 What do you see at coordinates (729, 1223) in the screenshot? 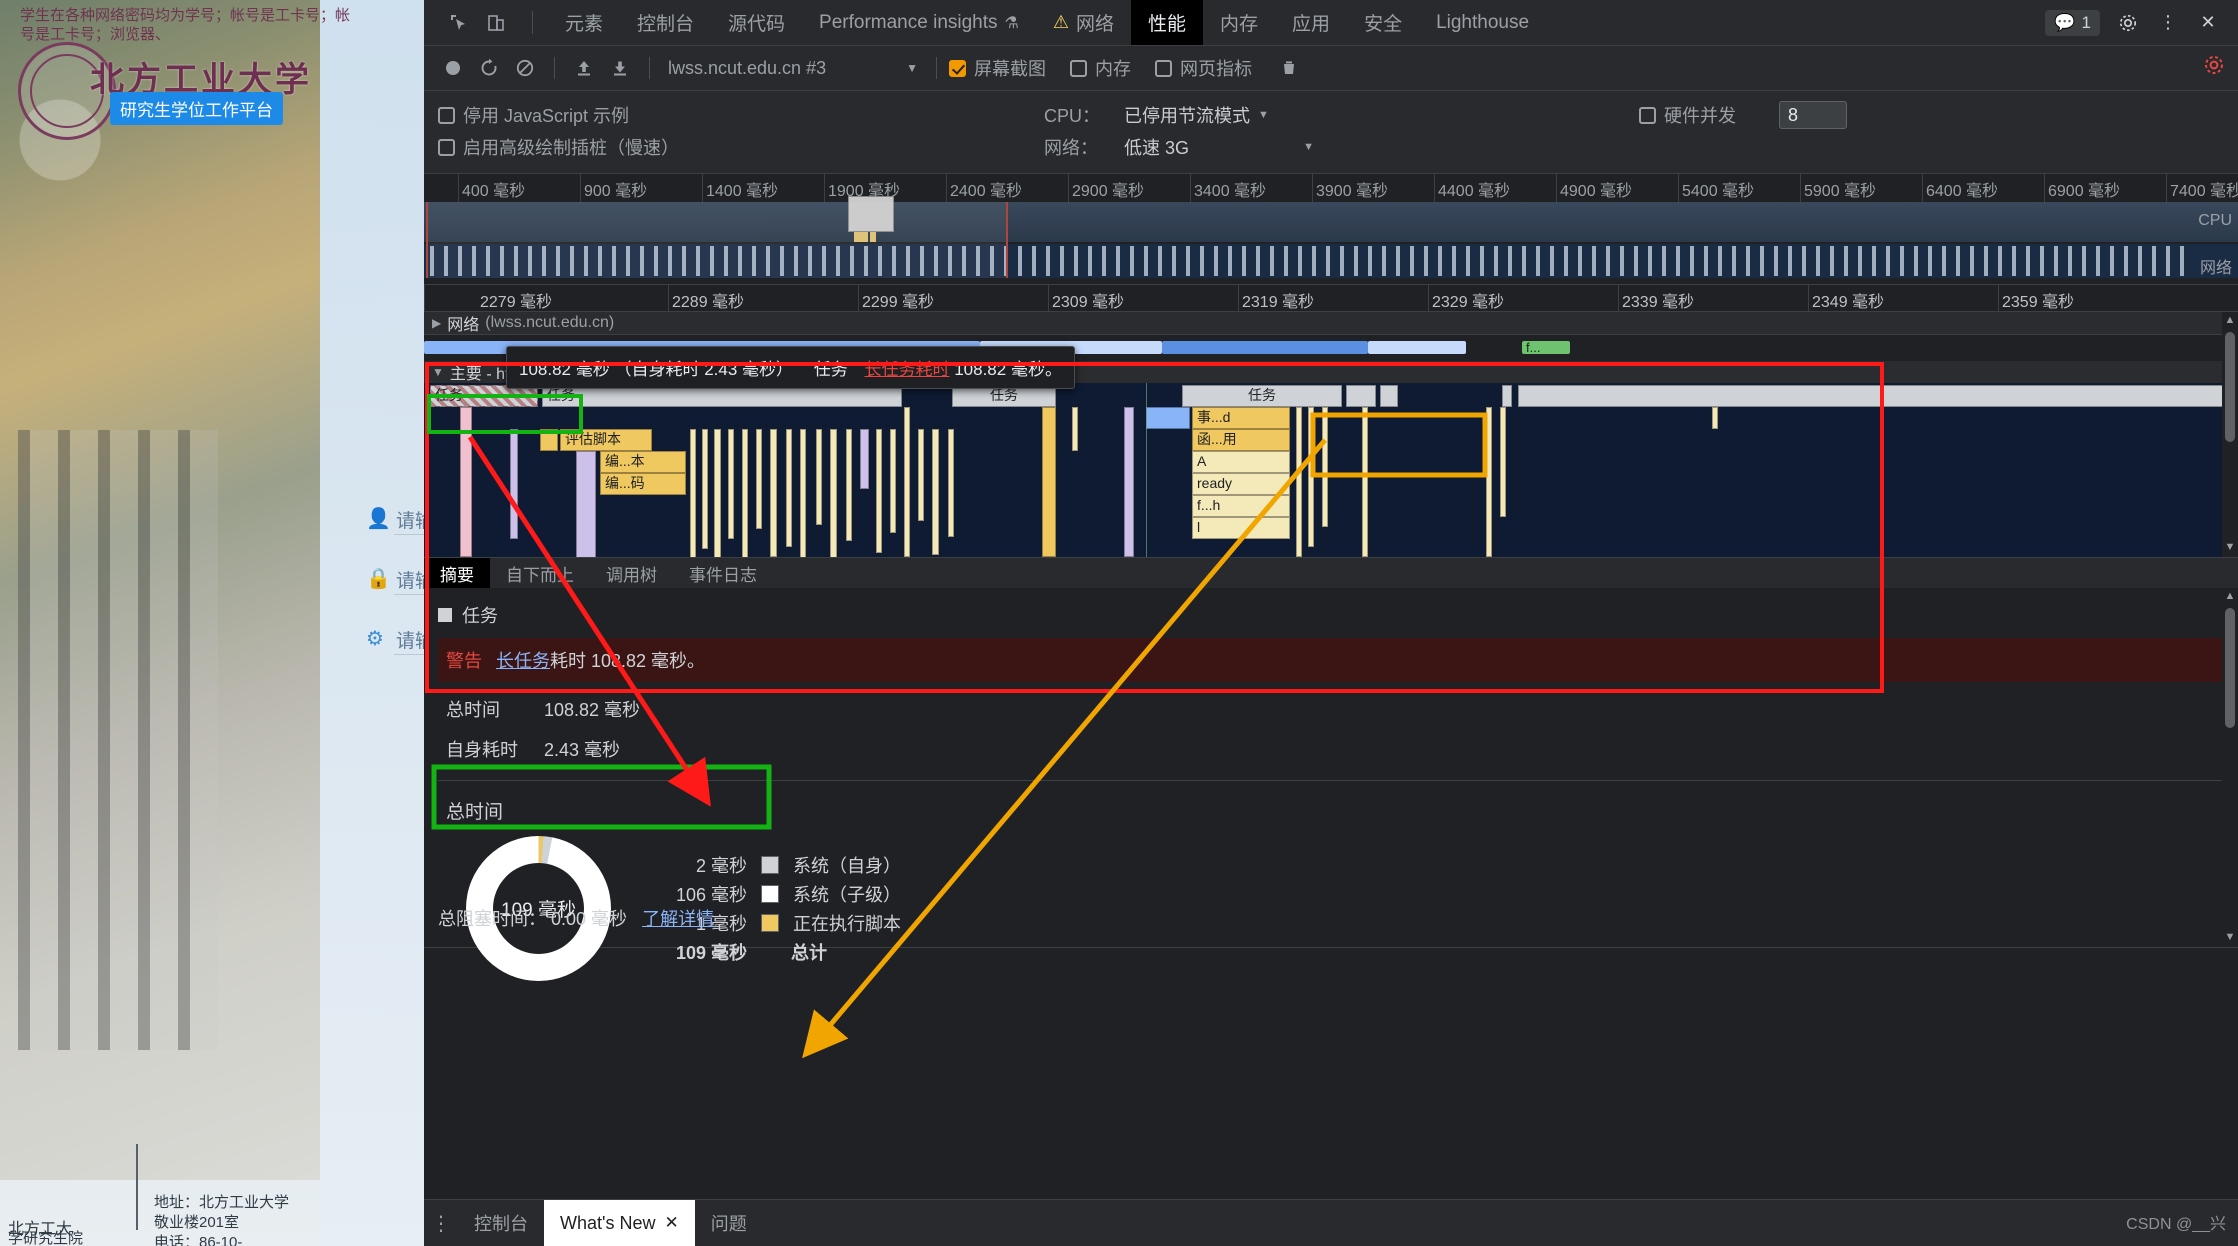
I see `drawer-tab-issues: 问题` at bounding box center [729, 1223].